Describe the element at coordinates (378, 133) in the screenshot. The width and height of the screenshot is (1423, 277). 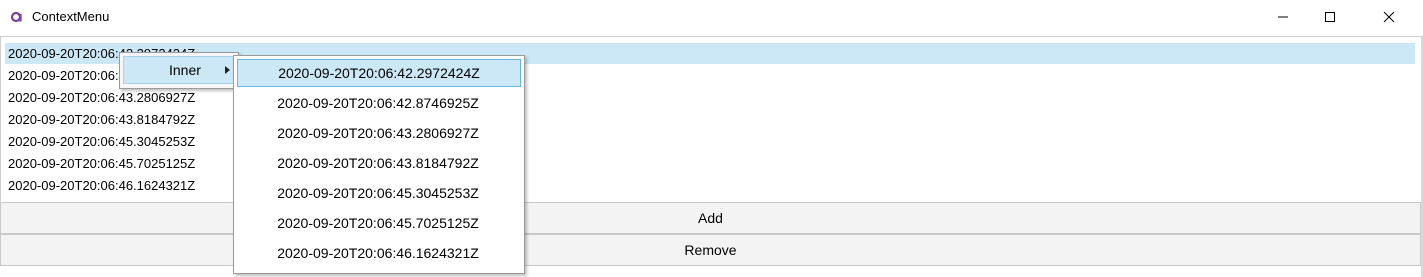
I see `submenu-item: 2020-09-20T20:06:43.2806927Z` at that location.